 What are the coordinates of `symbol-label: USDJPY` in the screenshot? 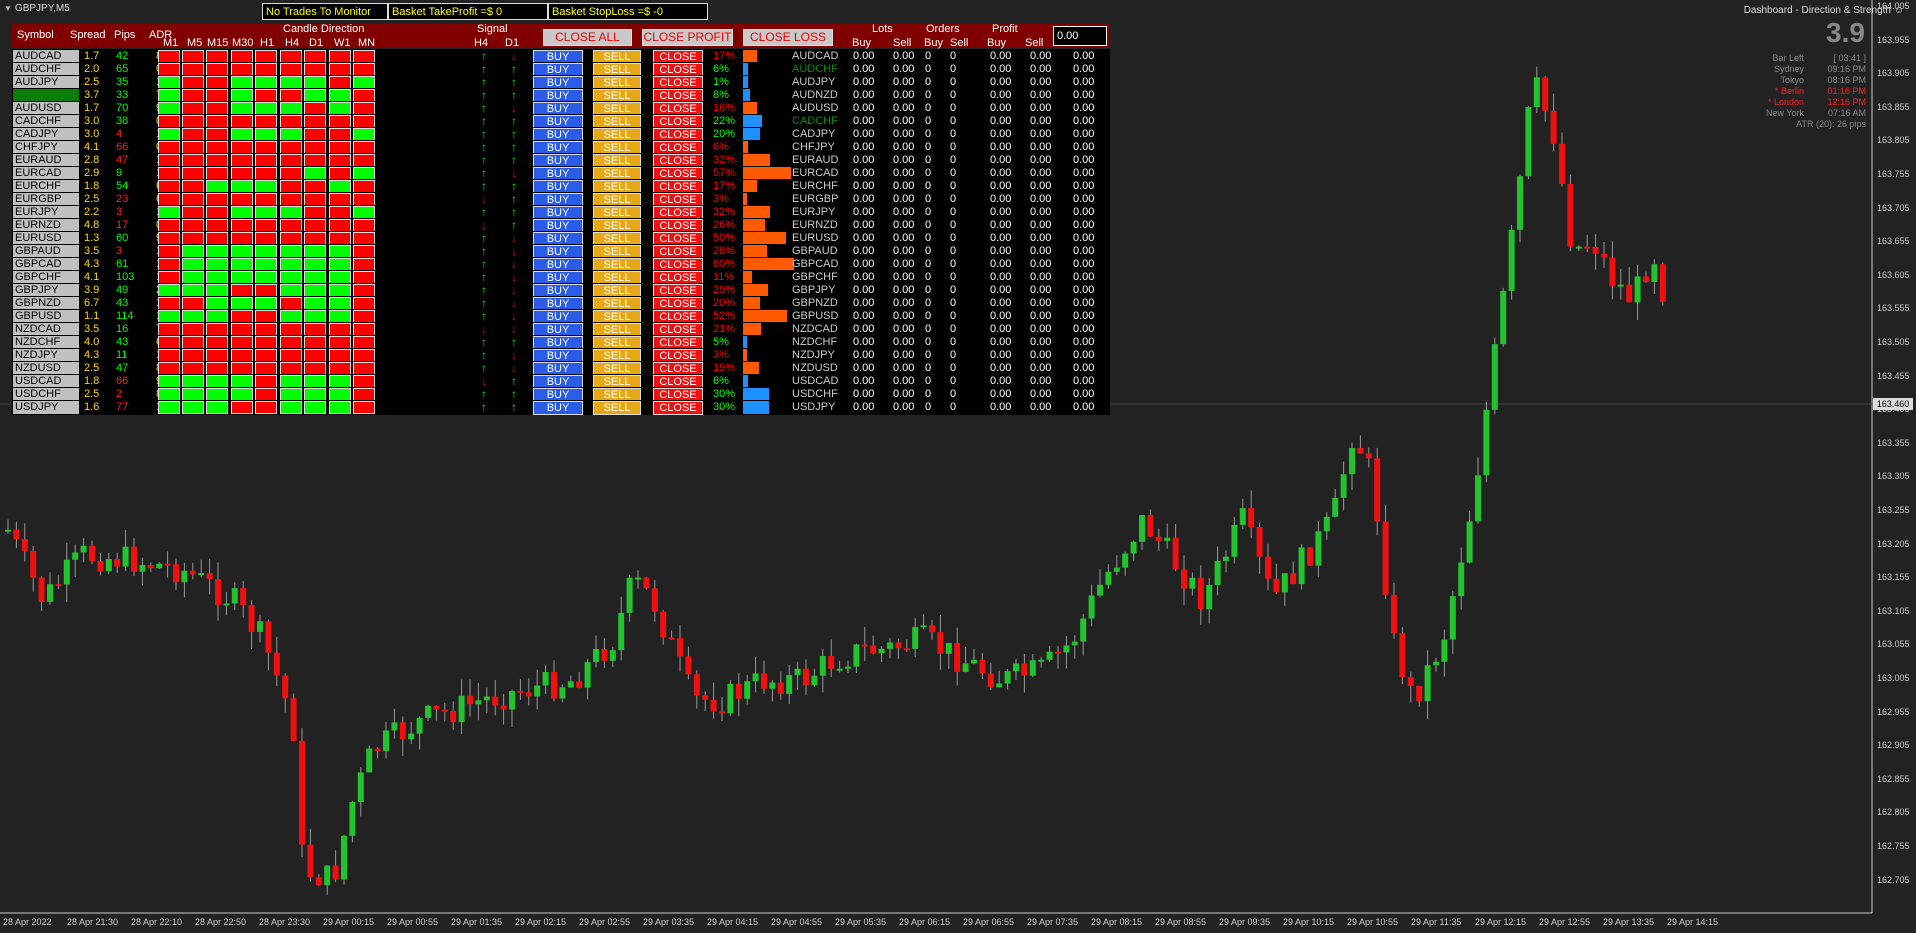 It's located at (46, 407).